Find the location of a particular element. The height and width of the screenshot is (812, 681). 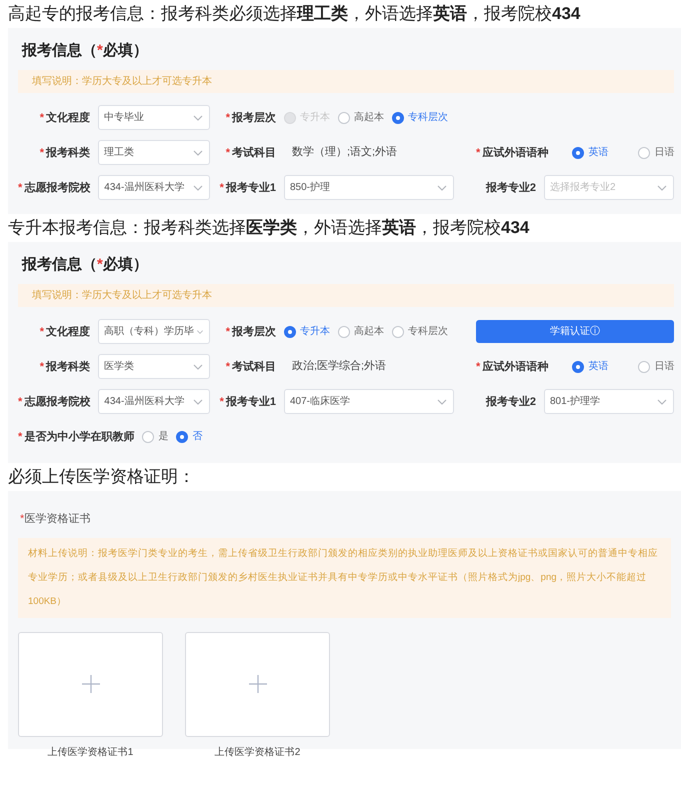

field-label: *医学资格证书 is located at coordinates (56, 519).